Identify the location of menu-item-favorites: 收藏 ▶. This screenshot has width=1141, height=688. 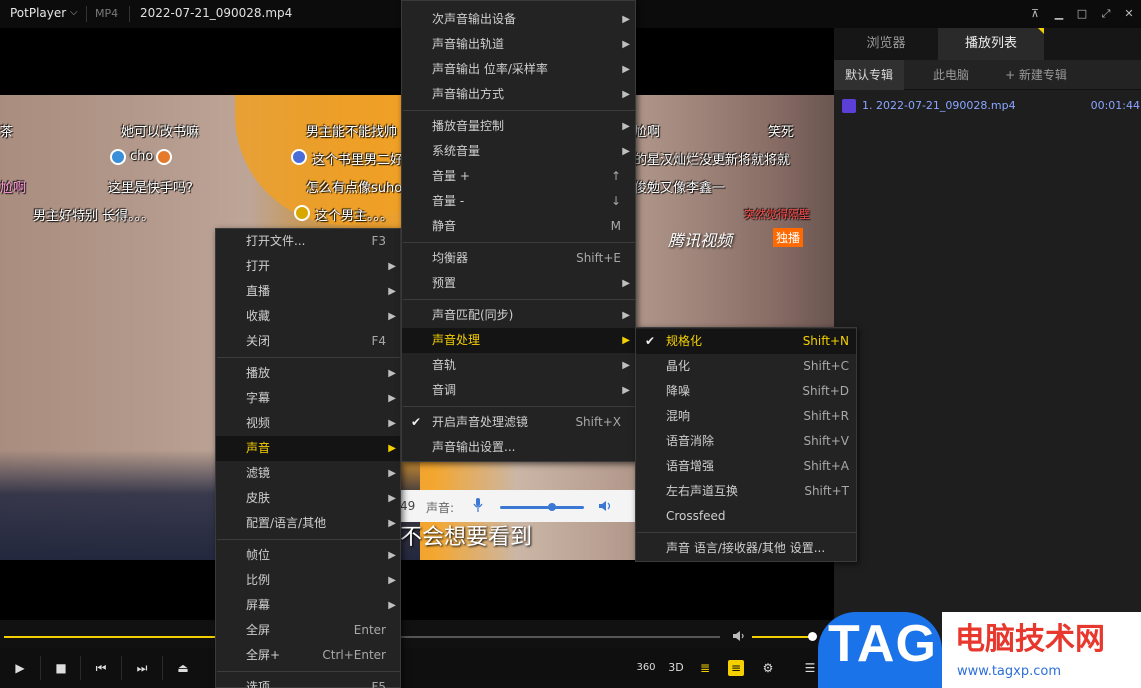
(308, 316).